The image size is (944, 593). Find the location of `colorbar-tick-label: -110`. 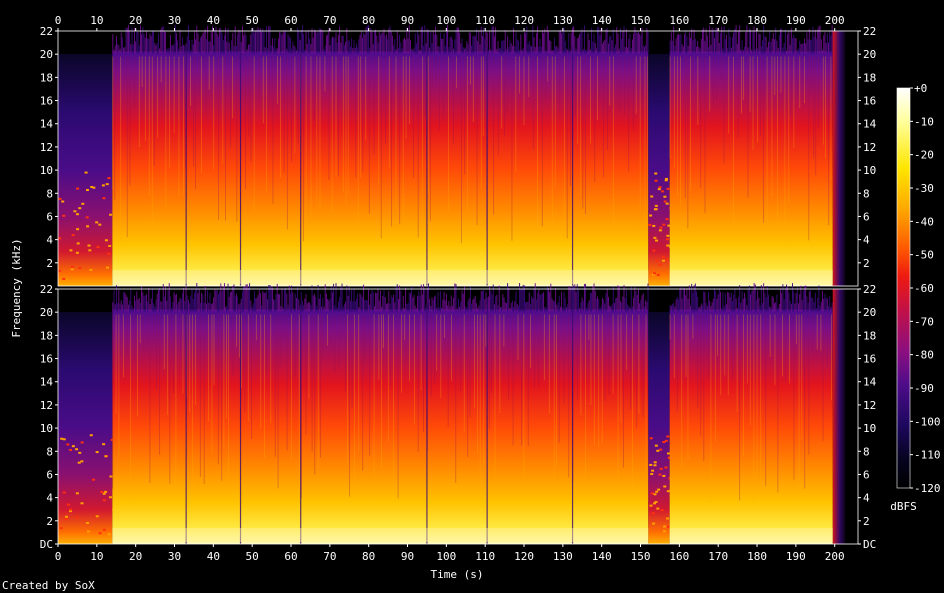

colorbar-tick-label: -110 is located at coordinates (927, 455).